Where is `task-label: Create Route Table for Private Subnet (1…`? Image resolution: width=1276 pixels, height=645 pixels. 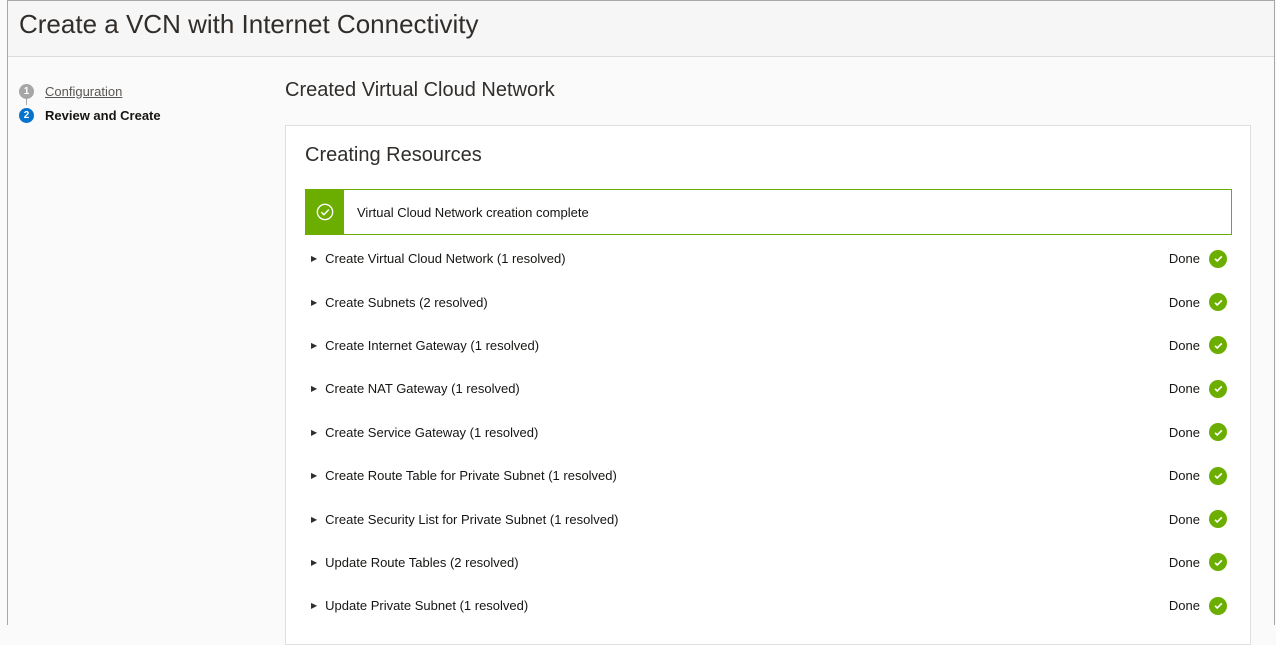
task-label: Create Route Table for Private Subnet (1… is located at coordinates (471, 476).